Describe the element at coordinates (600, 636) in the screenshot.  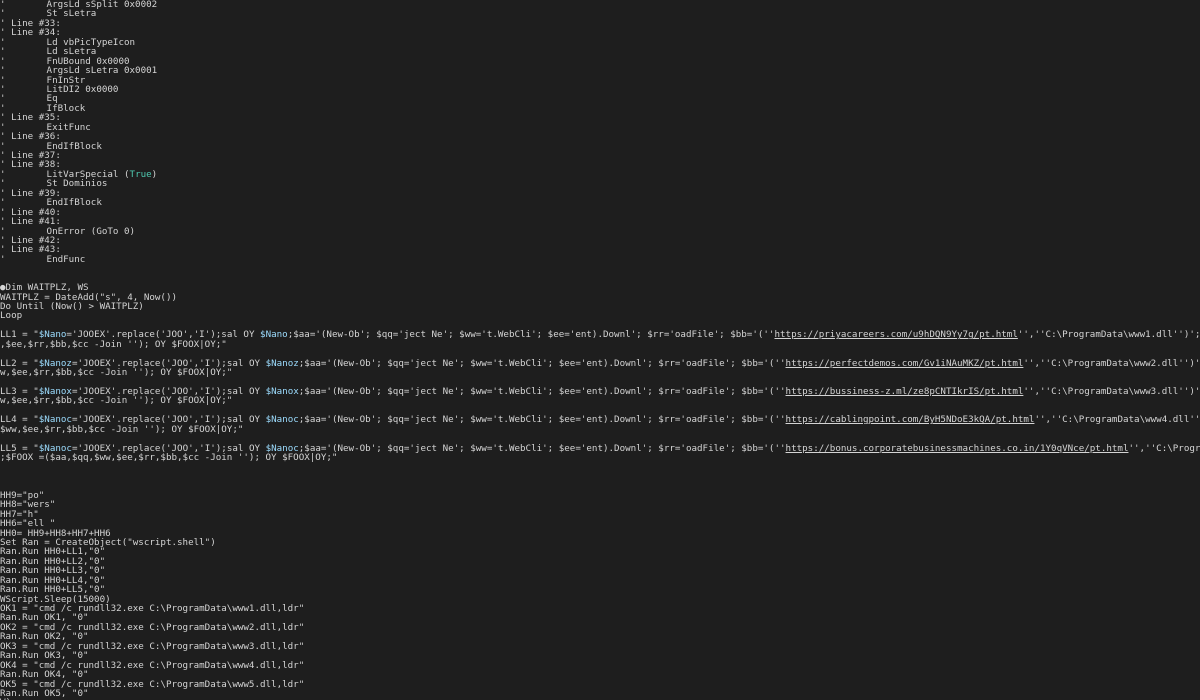
I see `code-line: Ran.Run OK2, "0"` at that location.